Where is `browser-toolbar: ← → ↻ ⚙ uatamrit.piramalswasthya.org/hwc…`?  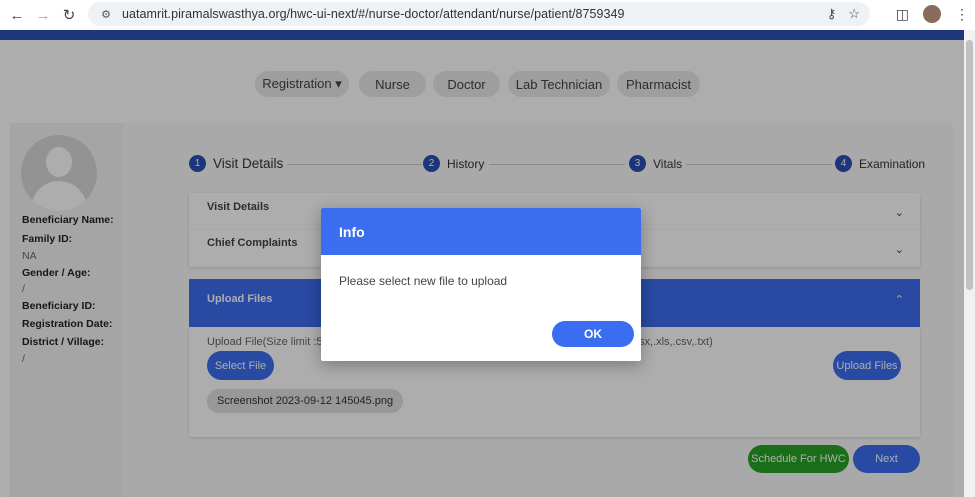
browser-toolbar: ← → ↻ ⚙ uatamrit.piramalswasthya.org/hwc… is located at coordinates (487, 15).